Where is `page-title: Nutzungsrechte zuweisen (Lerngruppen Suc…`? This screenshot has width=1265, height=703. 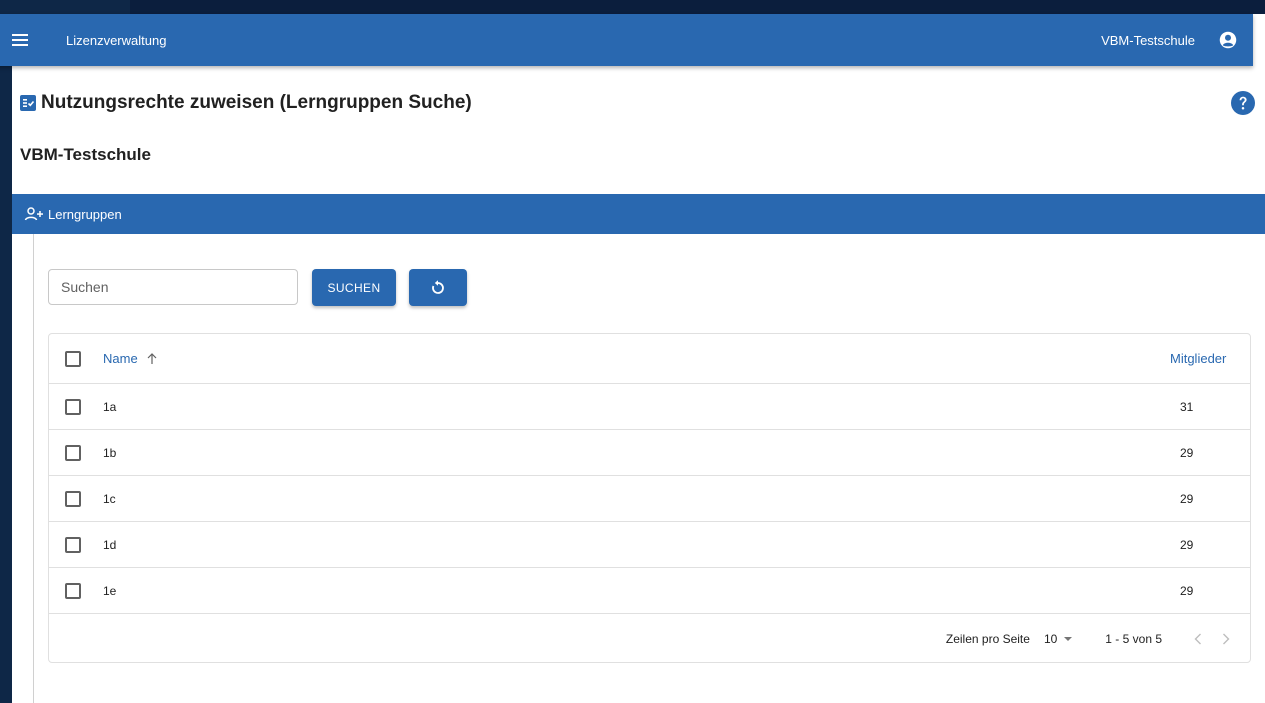
page-title: Nutzungsrechte zuweisen (Lerngruppen Suc… is located at coordinates (256, 102).